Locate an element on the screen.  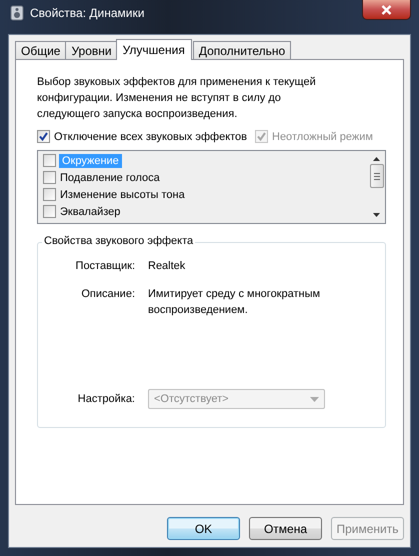
checkbox-label: Отключение всех звуковых эффектов is located at coordinates (150, 136).